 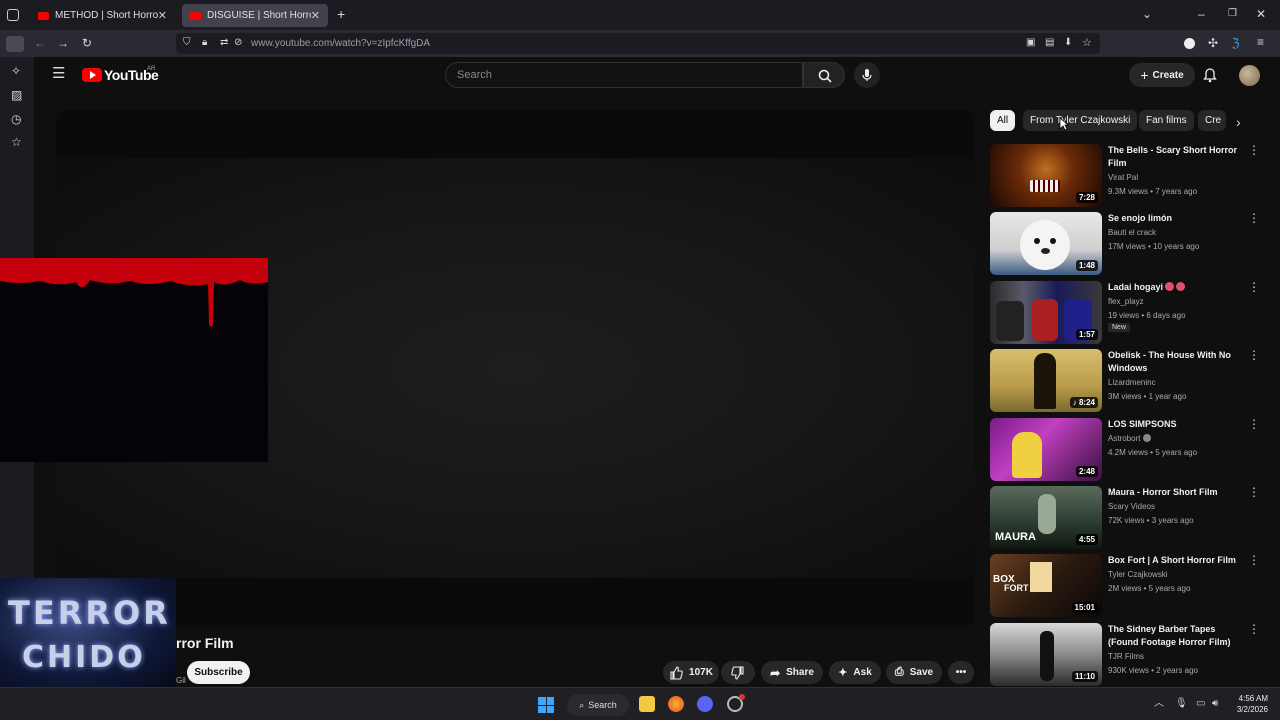 I want to click on dislike-button, so click(x=738, y=672).